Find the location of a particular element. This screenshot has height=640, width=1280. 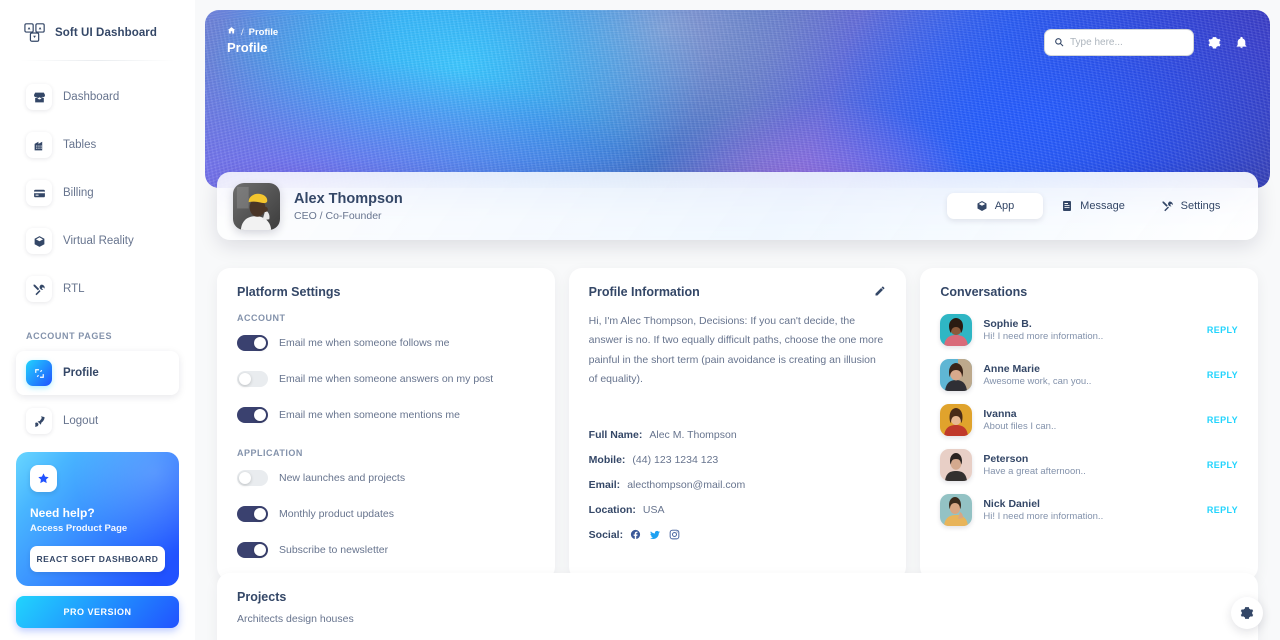

conversation-item: Ivanna About files I can.. REPLY is located at coordinates (1089, 420).